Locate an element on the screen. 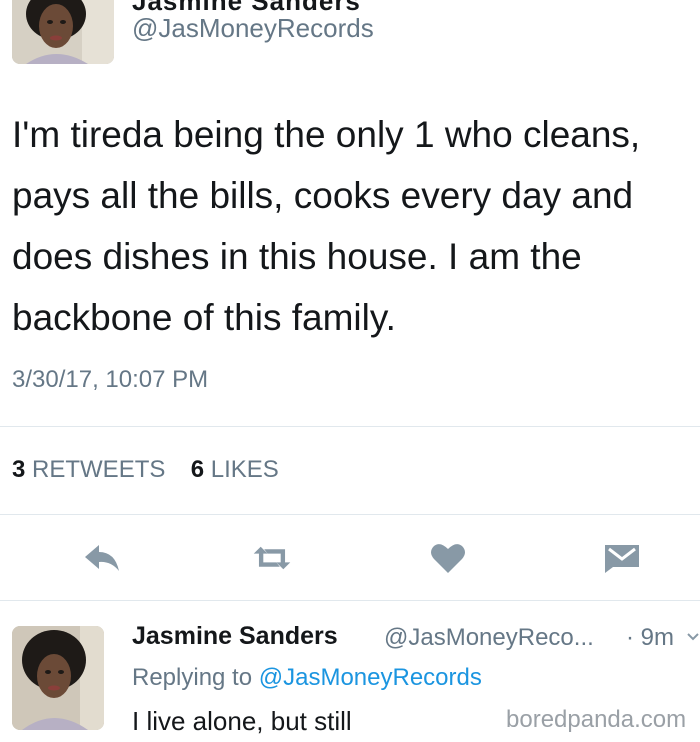  avatar is located at coordinates (63, 32).